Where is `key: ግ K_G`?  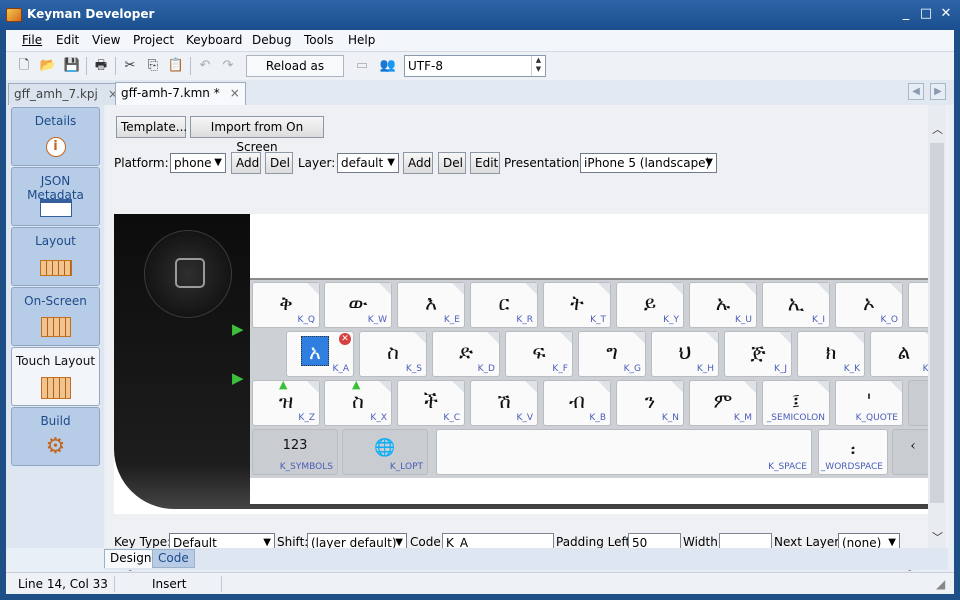 key: ግ K_G is located at coordinates (612, 354).